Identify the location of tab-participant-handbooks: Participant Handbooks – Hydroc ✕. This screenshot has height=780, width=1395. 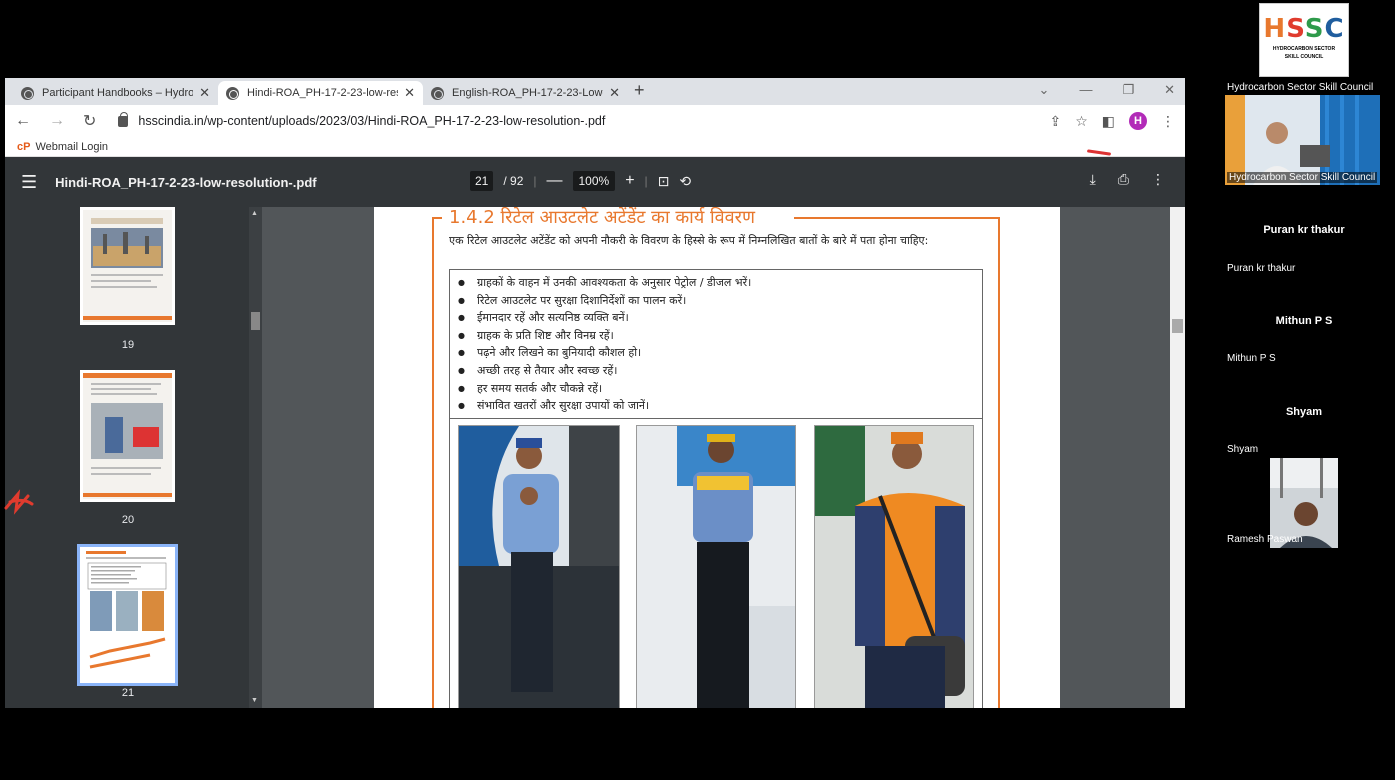
(115, 93).